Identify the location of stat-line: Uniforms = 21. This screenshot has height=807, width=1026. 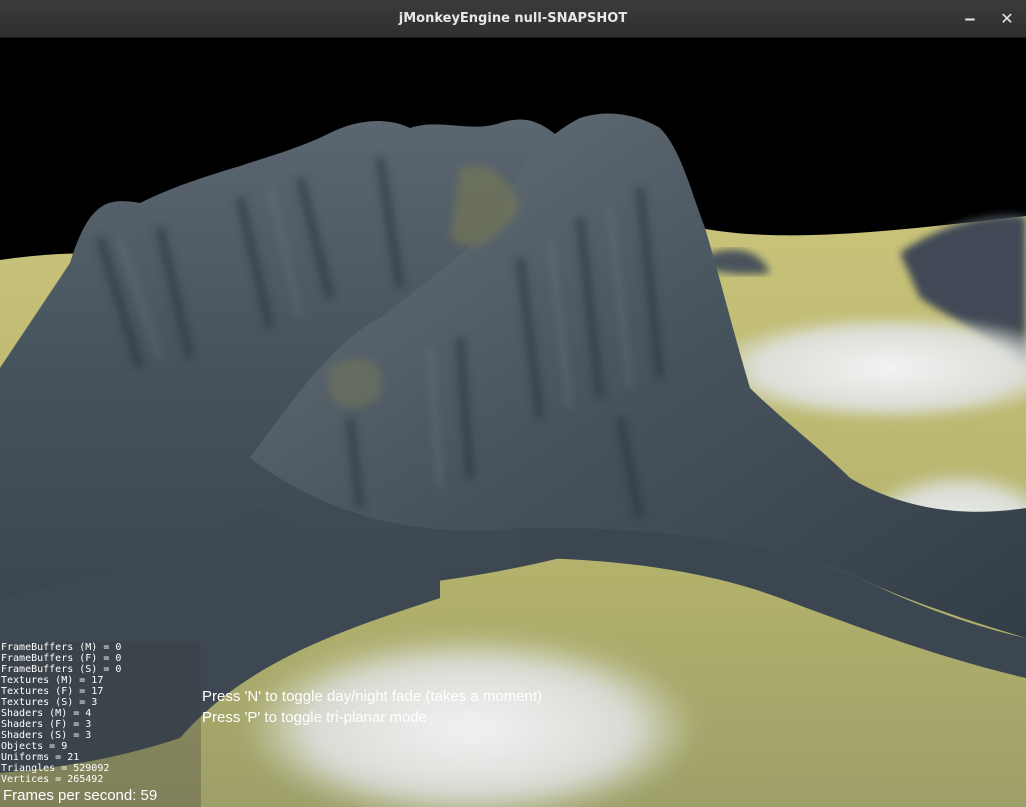
(40, 757).